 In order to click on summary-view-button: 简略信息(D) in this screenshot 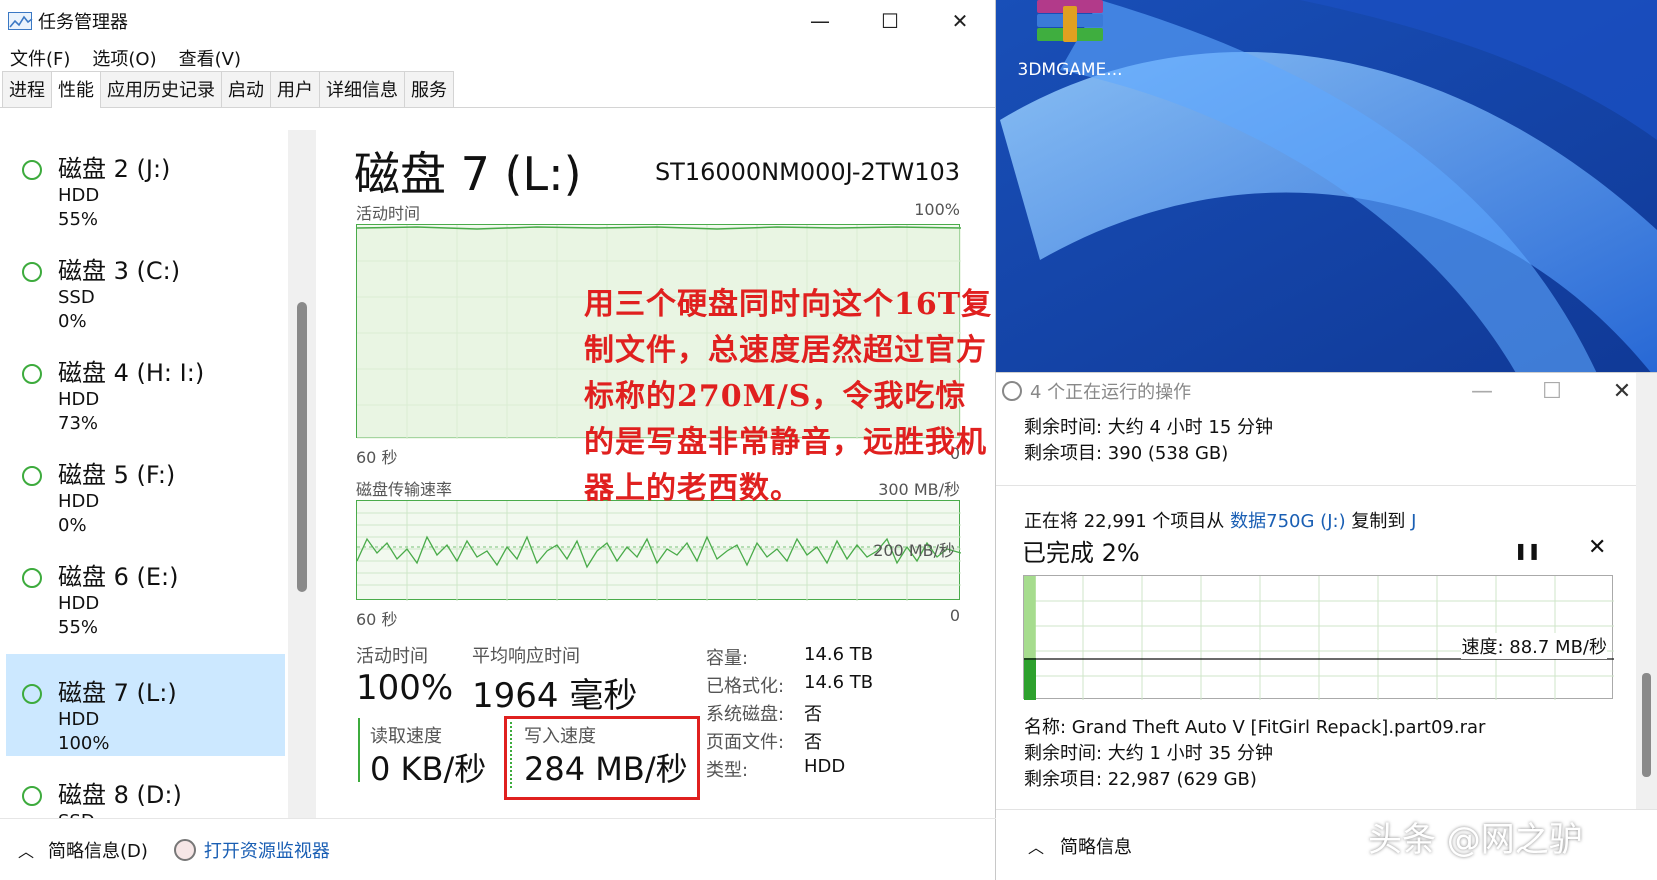, I will do `click(98, 850)`.